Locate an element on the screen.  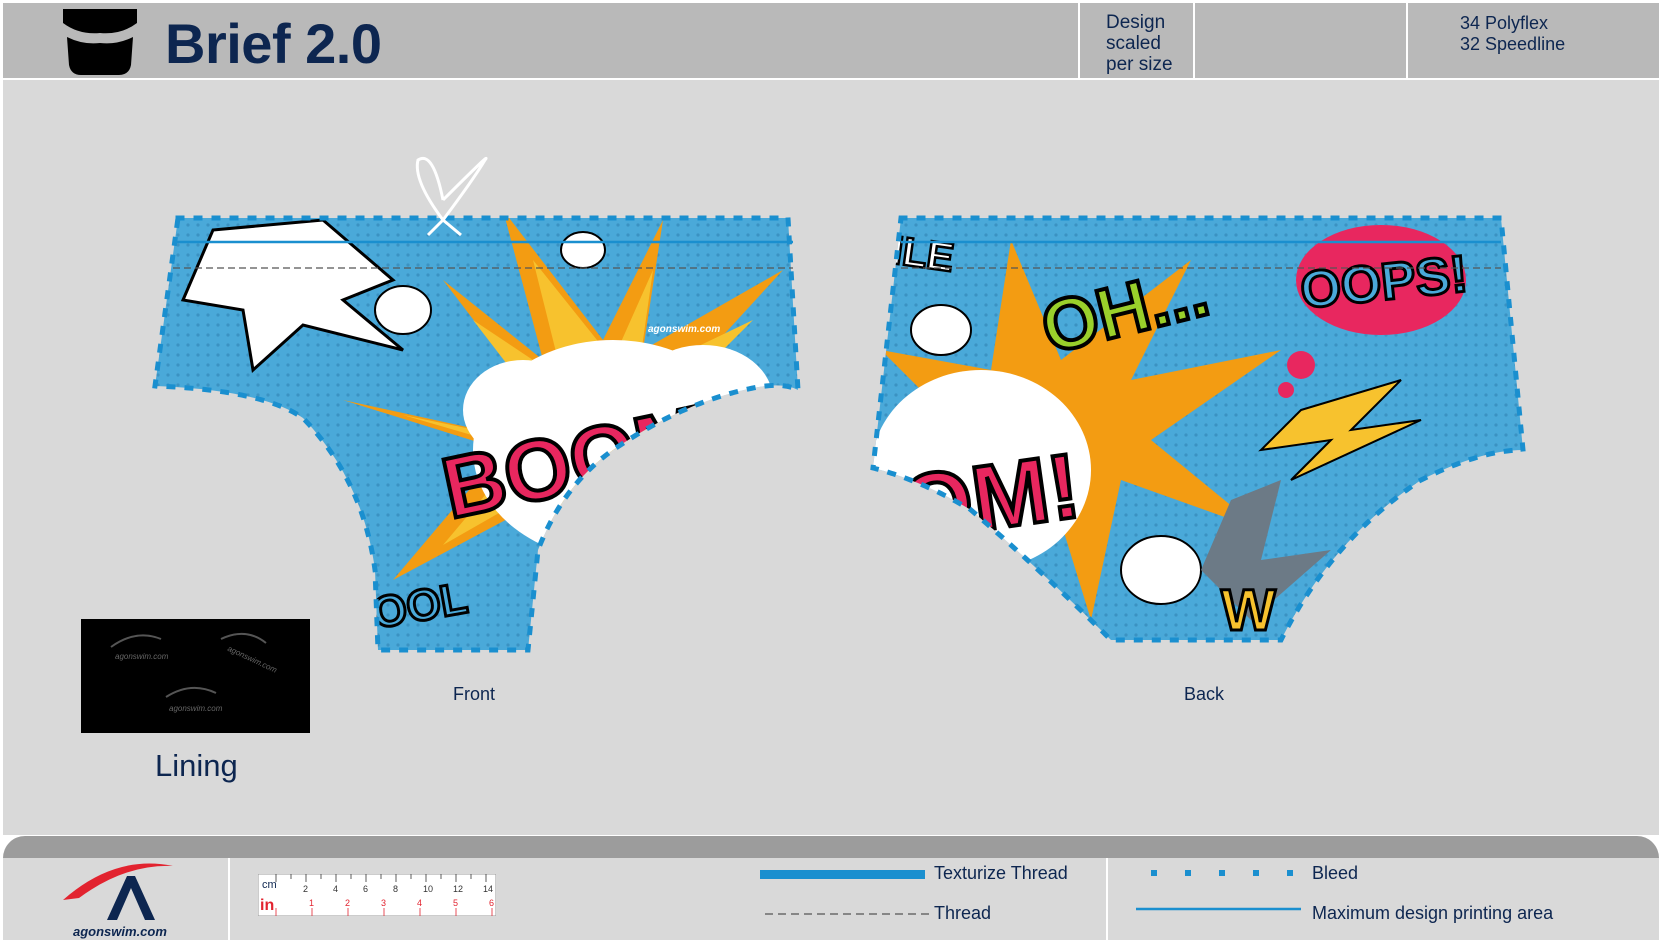
max-area-swatch is located at coordinates (1218, 909).